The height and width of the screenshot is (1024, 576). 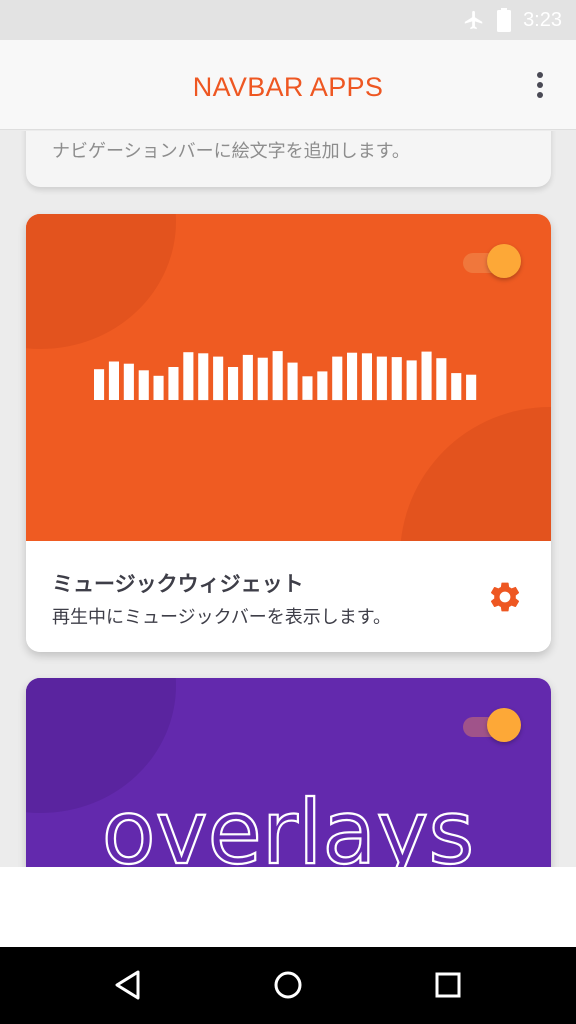 I want to click on overlays-logo: overlays, so click(x=288, y=823).